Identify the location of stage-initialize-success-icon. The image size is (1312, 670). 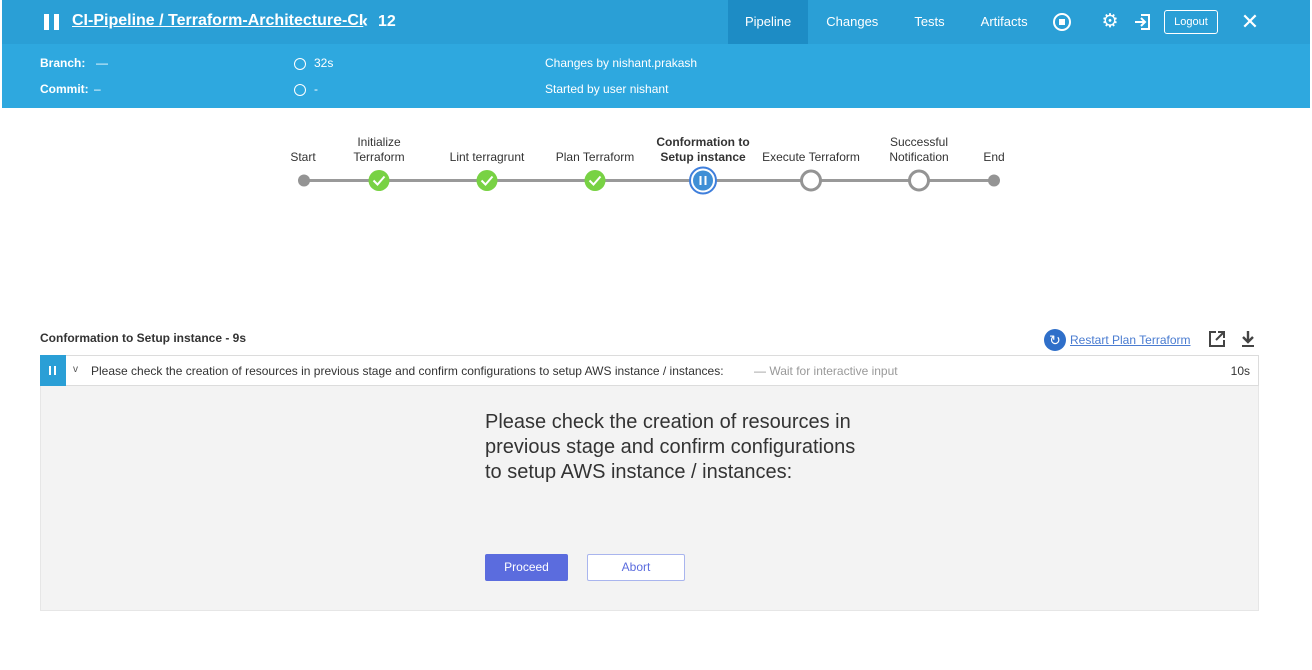
(379, 180).